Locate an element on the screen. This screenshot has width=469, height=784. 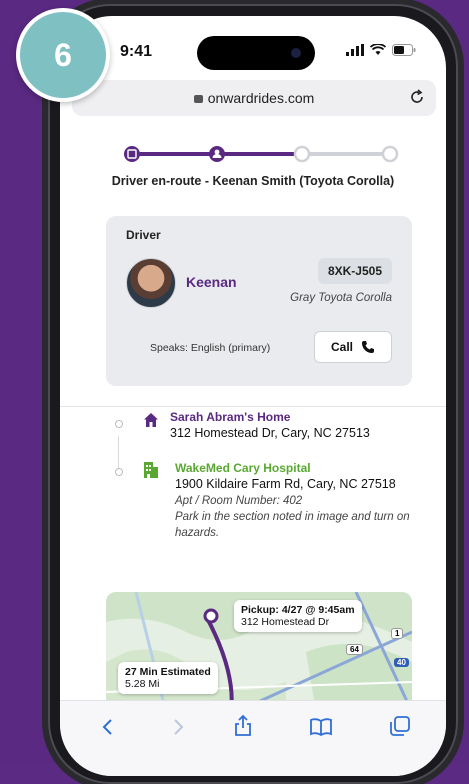
status-icons is located at coordinates (381, 50).